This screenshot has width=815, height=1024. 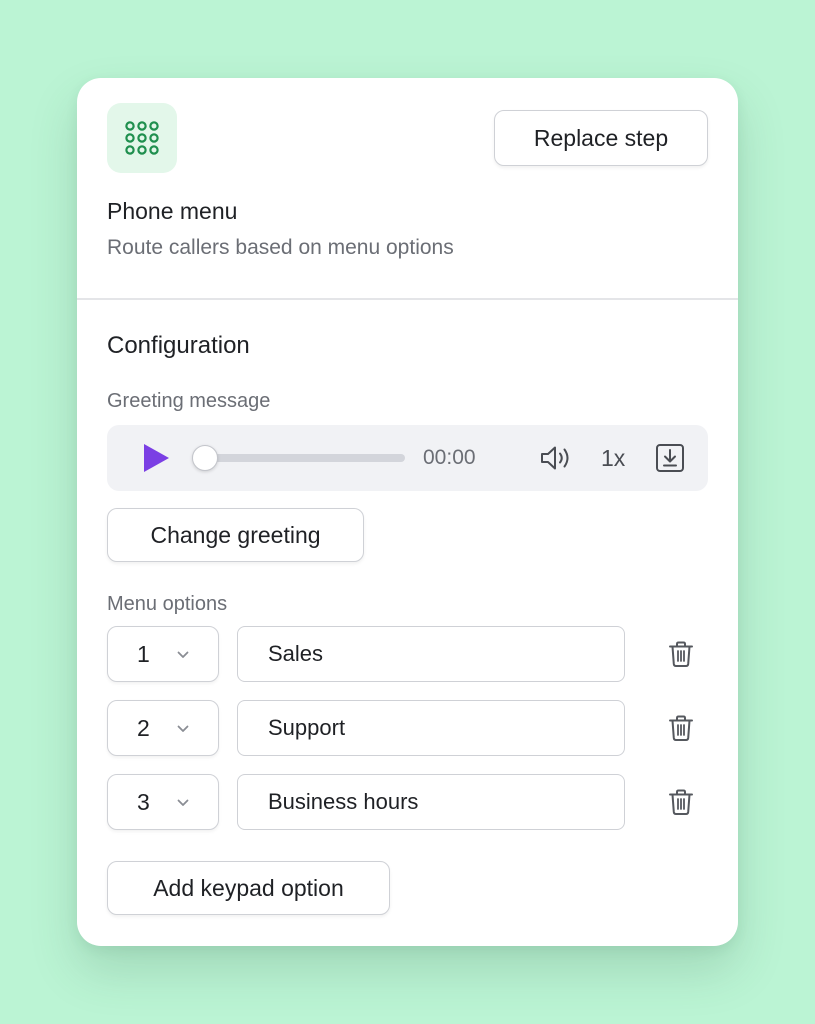 I want to click on audio-scrubber-handle, so click(x=205, y=458).